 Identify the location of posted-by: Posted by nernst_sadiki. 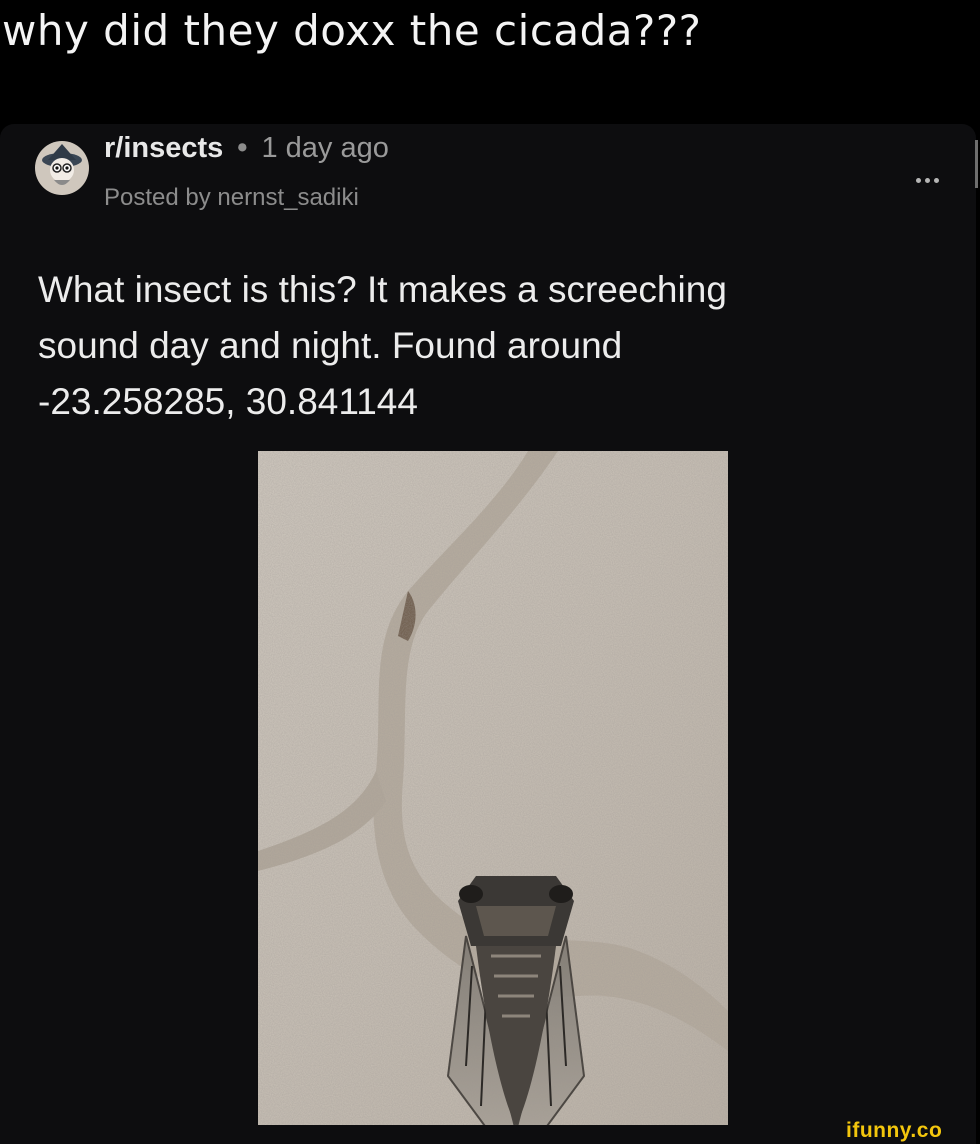
(231, 198).